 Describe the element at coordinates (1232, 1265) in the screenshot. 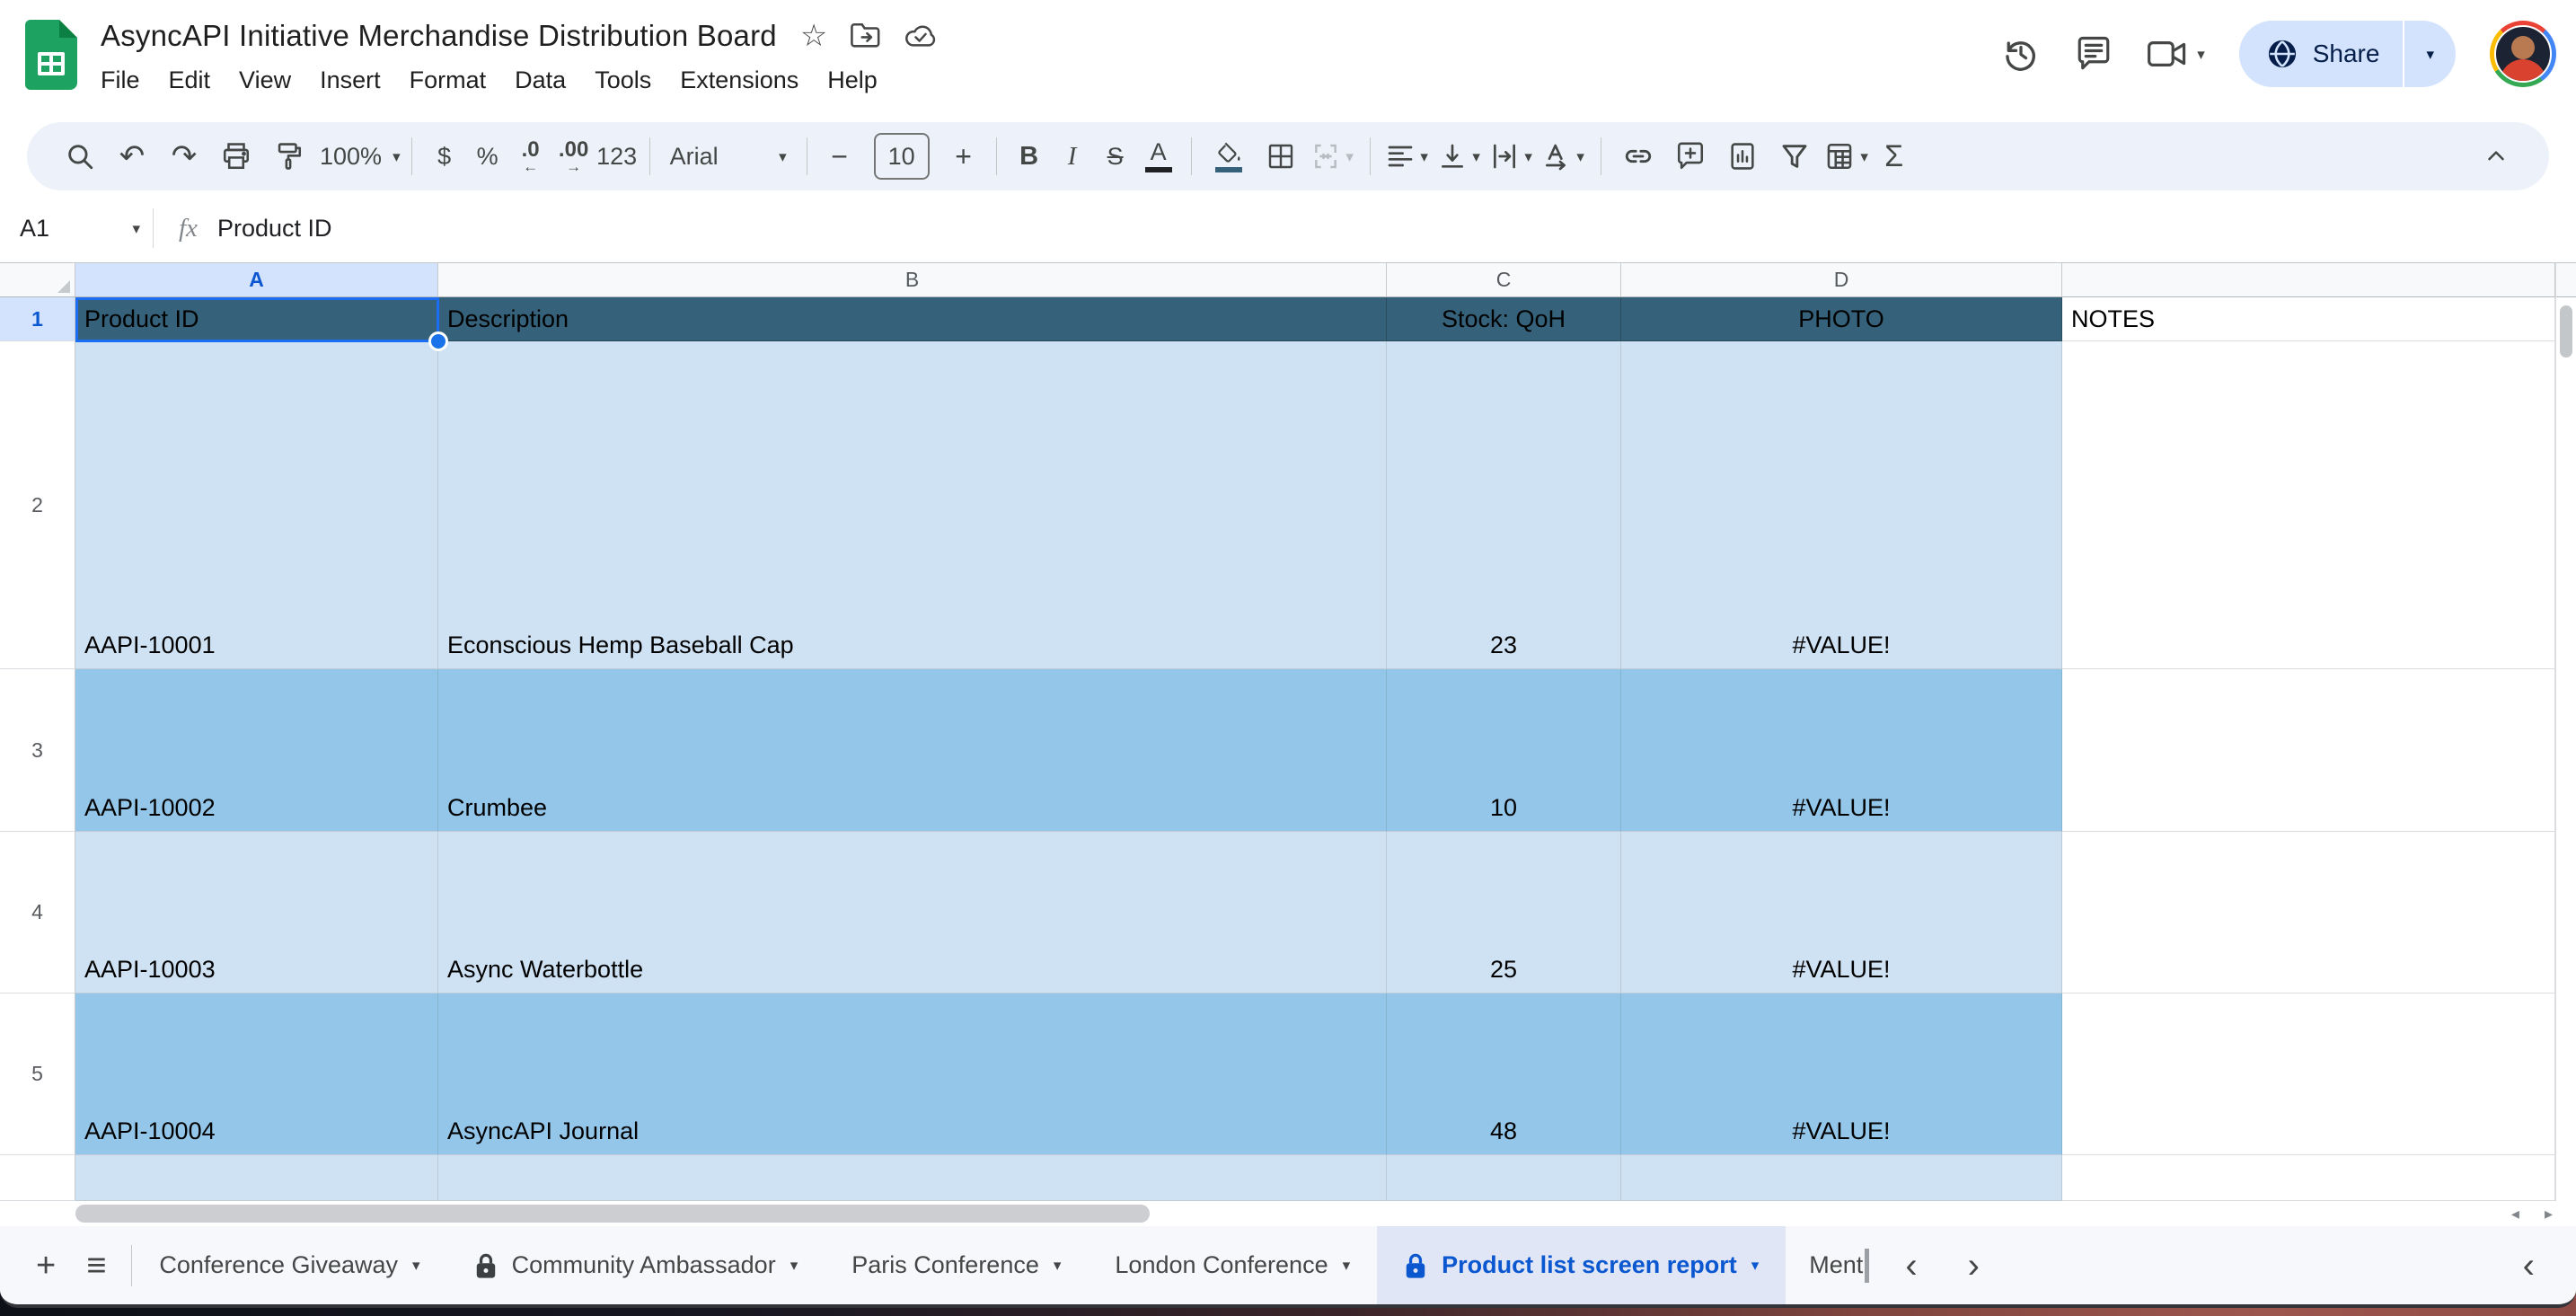

I see `sheet-tab-london-conference: London Conference ▾` at that location.